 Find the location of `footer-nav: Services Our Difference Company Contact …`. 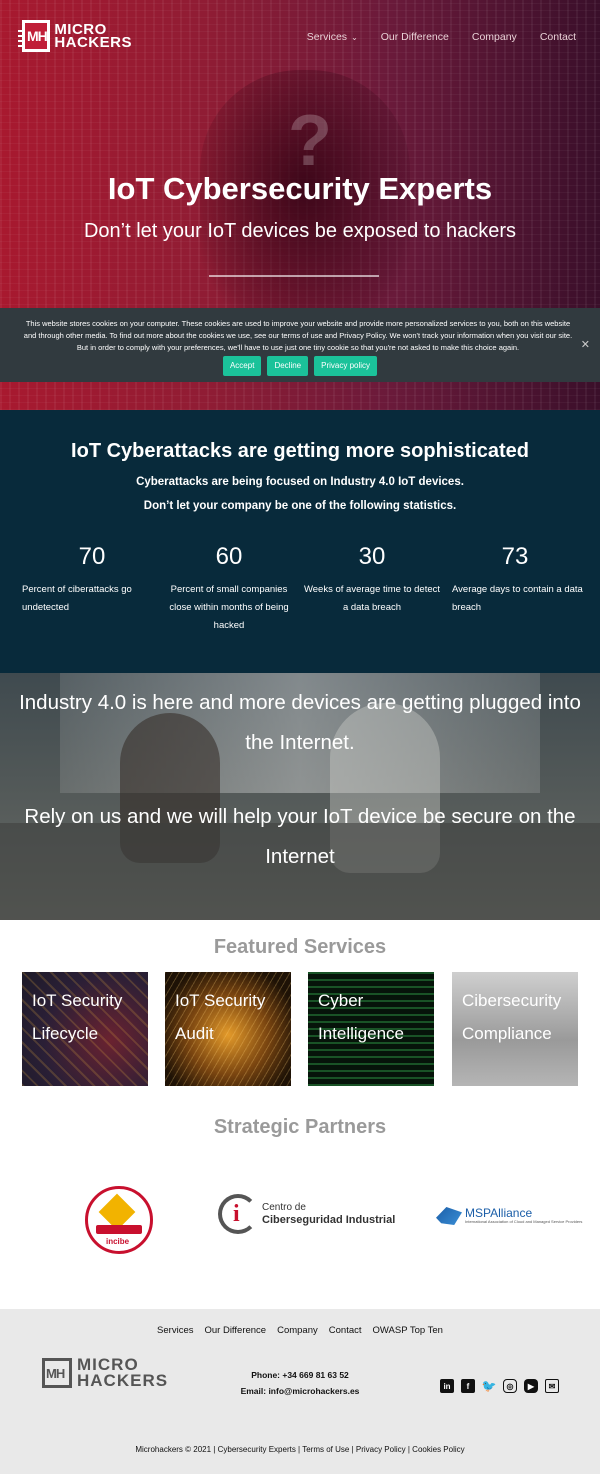

footer-nav: Services Our Difference Company Contact … is located at coordinates (300, 1330).